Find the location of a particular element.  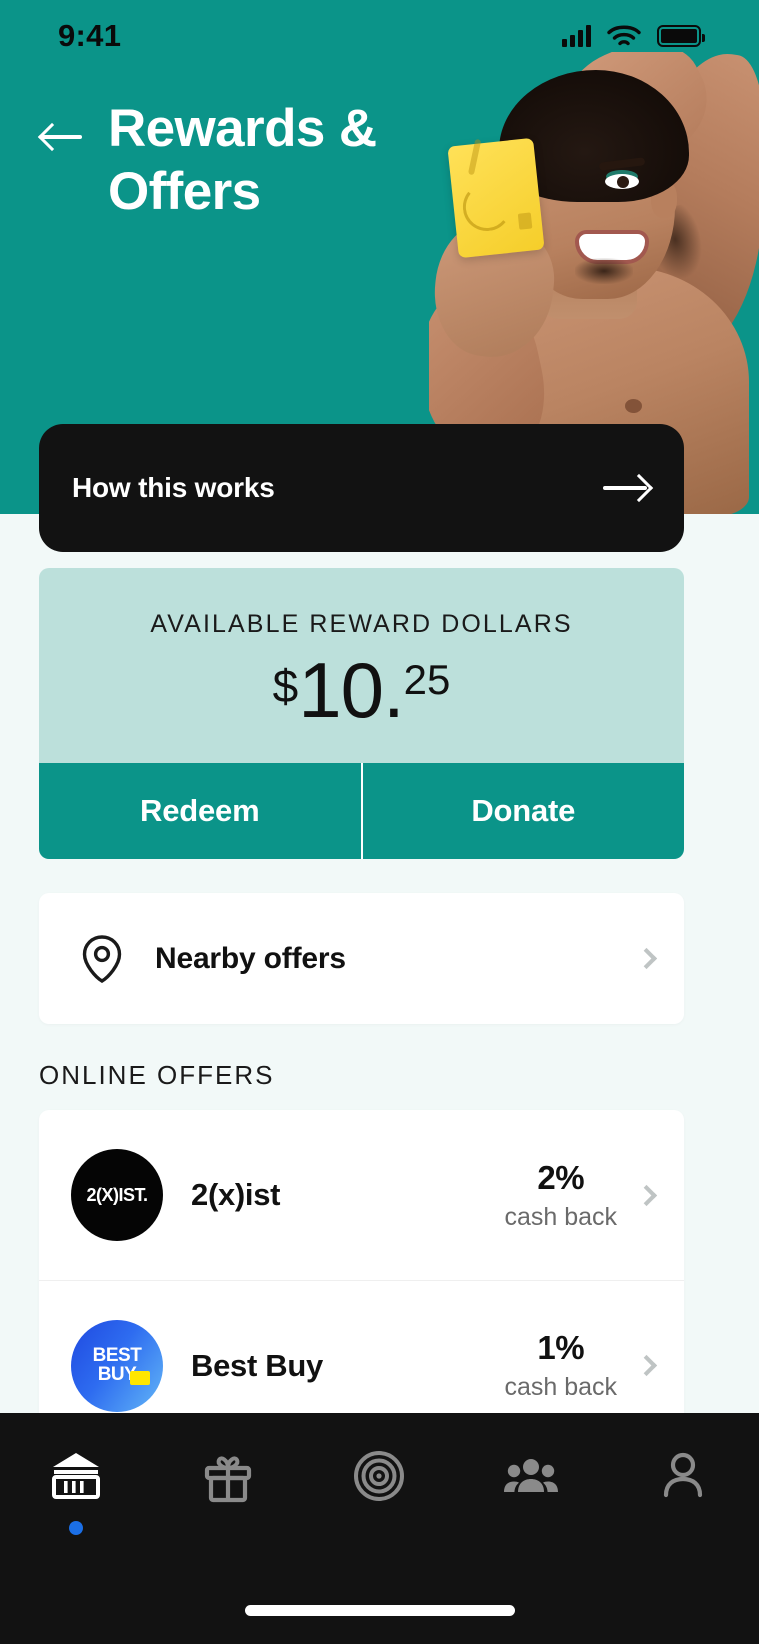

reward-amount-panel: AVAILABLE REWARD DOLLARS $ 10. 25 is located at coordinates (361, 665).